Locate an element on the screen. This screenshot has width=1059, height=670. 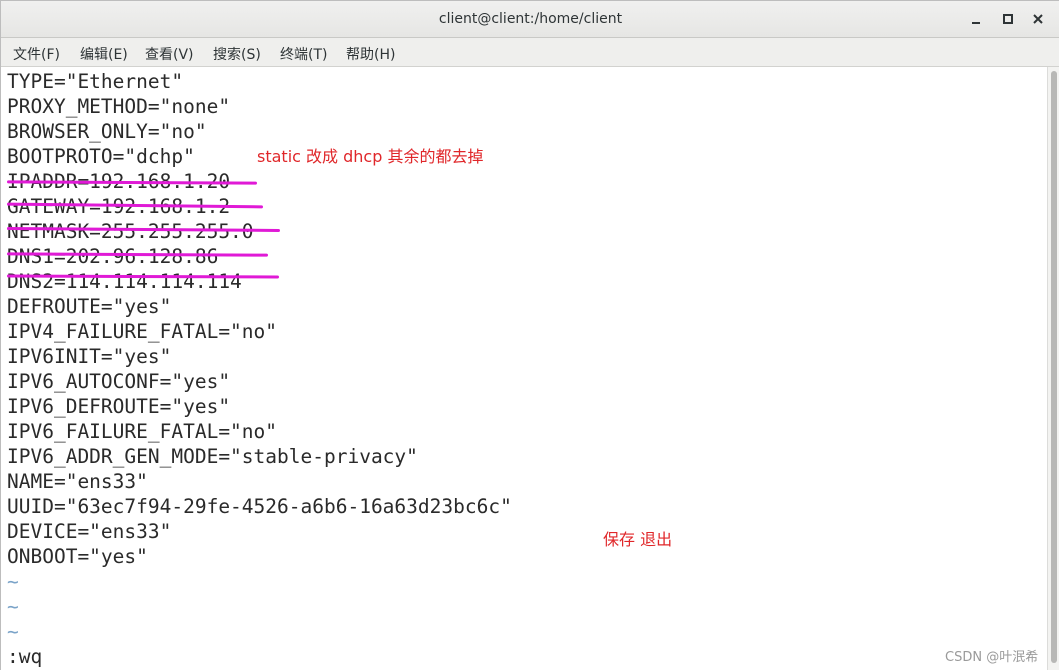
menu-terminal: 终端(T) is located at coordinates (303, 54).